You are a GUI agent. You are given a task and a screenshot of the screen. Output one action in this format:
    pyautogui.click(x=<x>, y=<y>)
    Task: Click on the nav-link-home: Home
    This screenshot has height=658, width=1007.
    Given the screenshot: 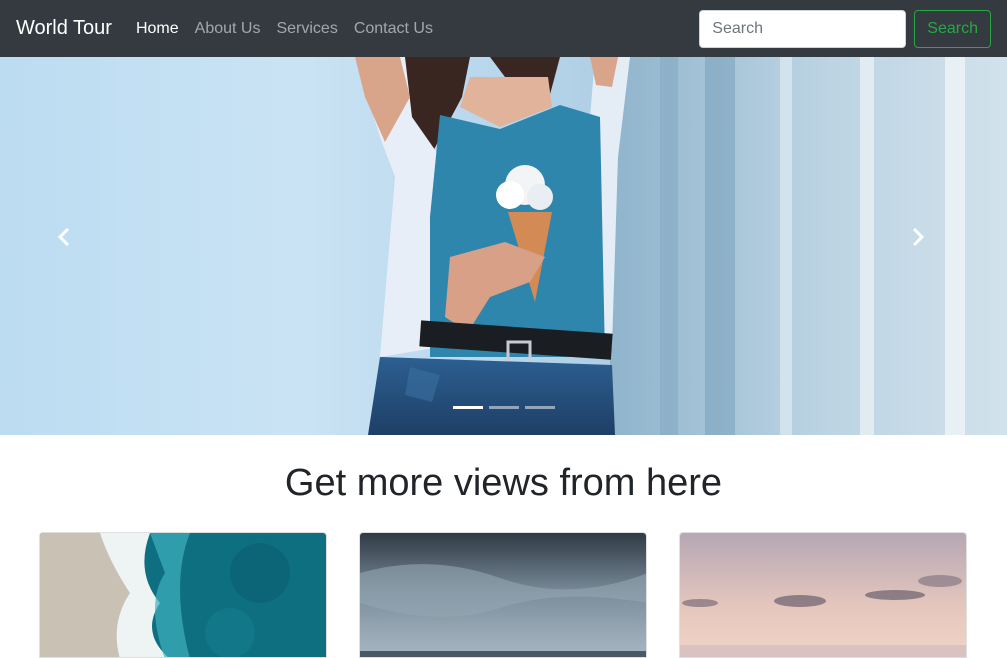 What is the action you would take?
    pyautogui.click(x=157, y=29)
    